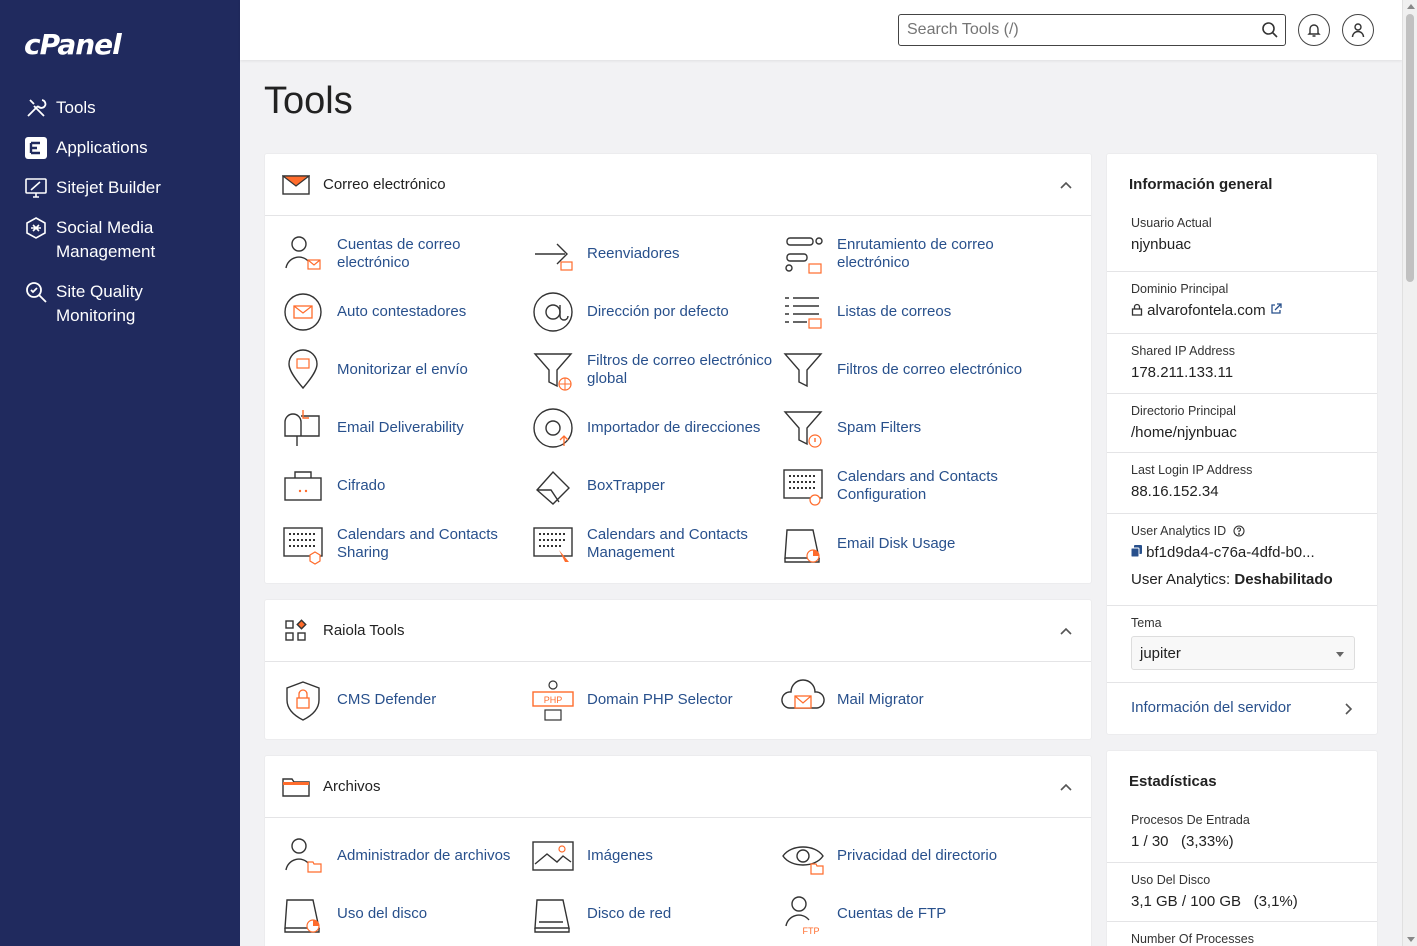 The height and width of the screenshot is (946, 1417). Describe the element at coordinates (1242, 892) in the screenshot. I see `stat-row: Uso Del Disco 3,1 GB / 100 GB (3,1%)` at that location.